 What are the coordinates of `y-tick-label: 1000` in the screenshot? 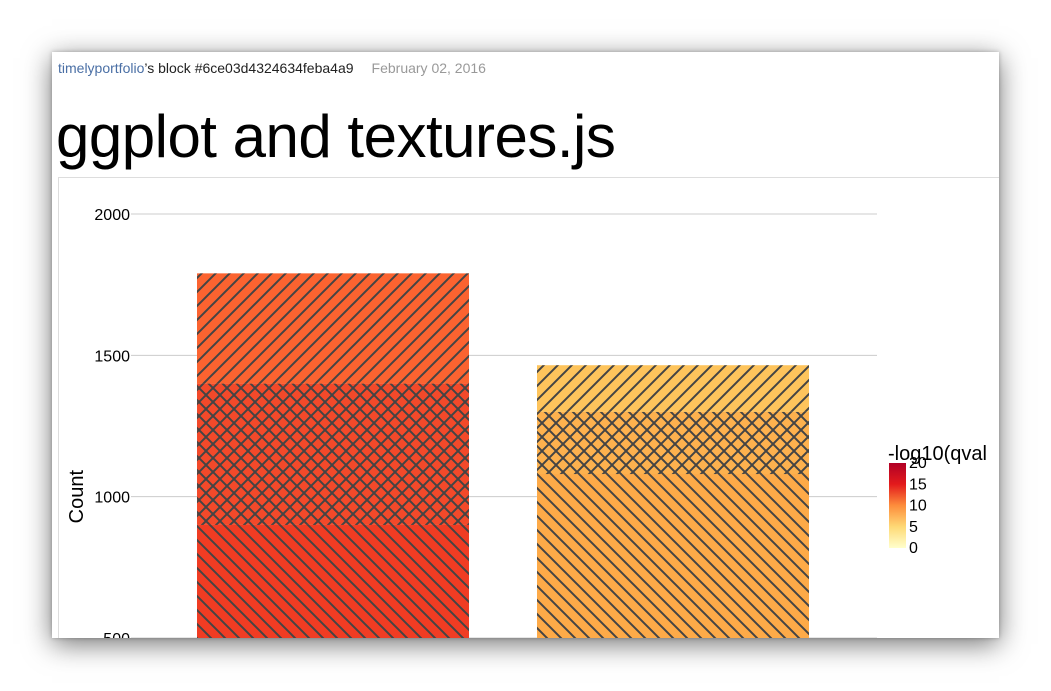 It's located at (112, 498).